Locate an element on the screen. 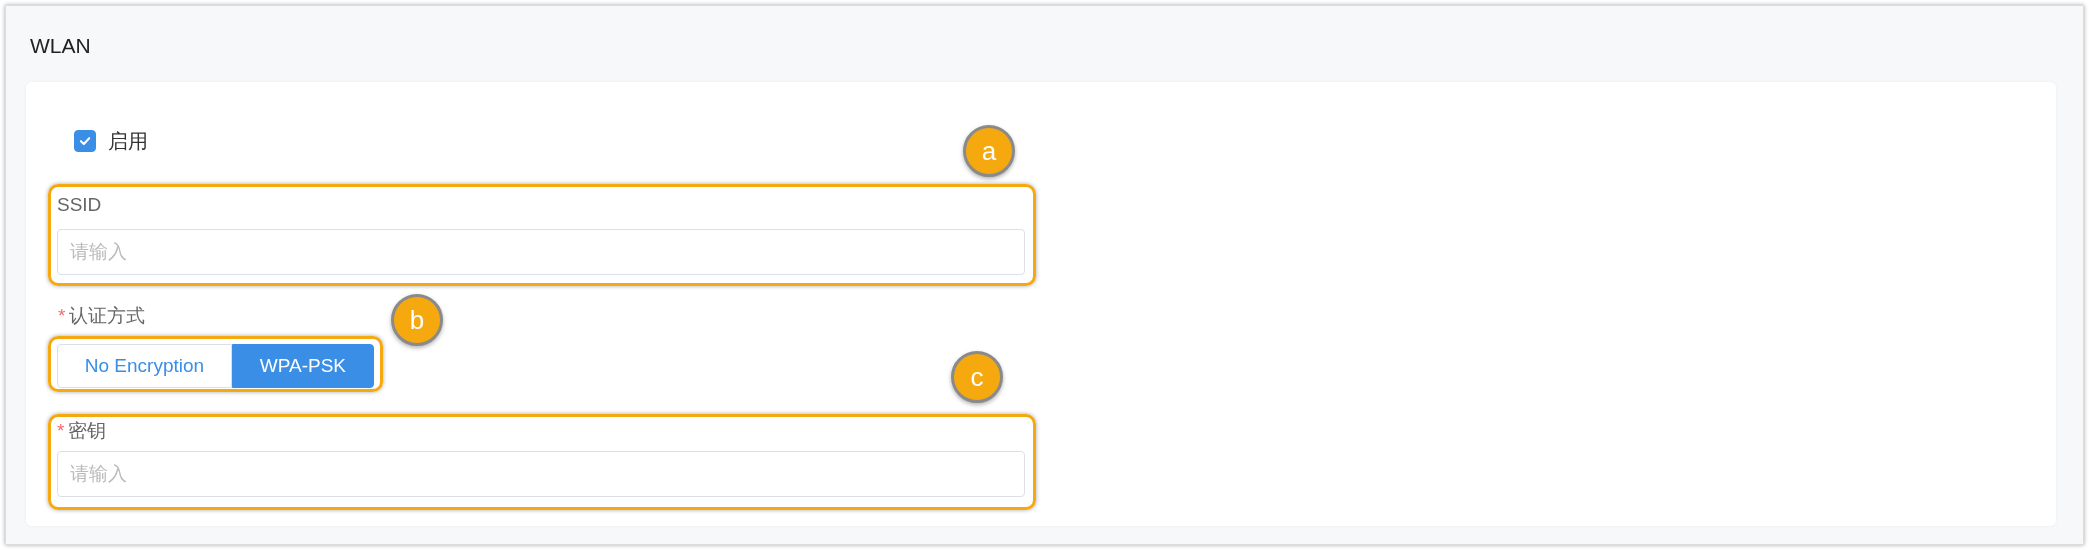 The width and height of the screenshot is (2089, 550). field-label: 密钥 is located at coordinates (87, 431).